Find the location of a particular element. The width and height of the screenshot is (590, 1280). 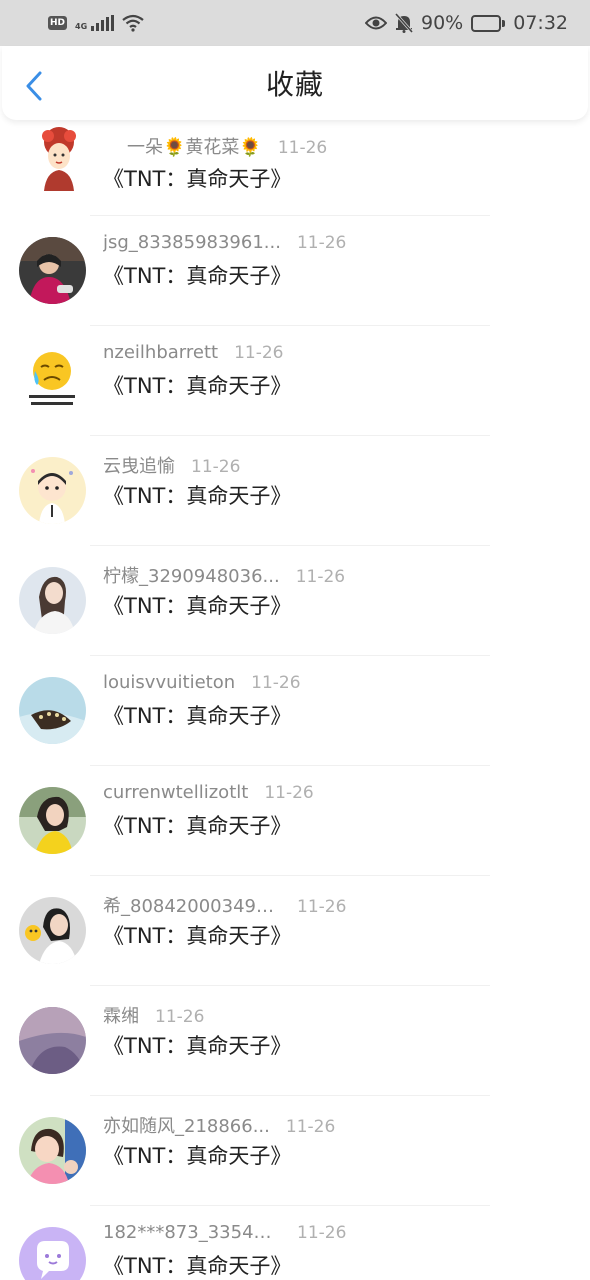

username: 霖缃 is located at coordinates (121, 1016).